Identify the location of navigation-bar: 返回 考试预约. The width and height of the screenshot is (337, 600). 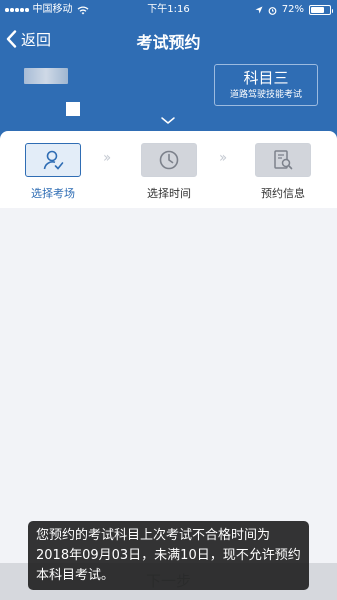
(168, 39).